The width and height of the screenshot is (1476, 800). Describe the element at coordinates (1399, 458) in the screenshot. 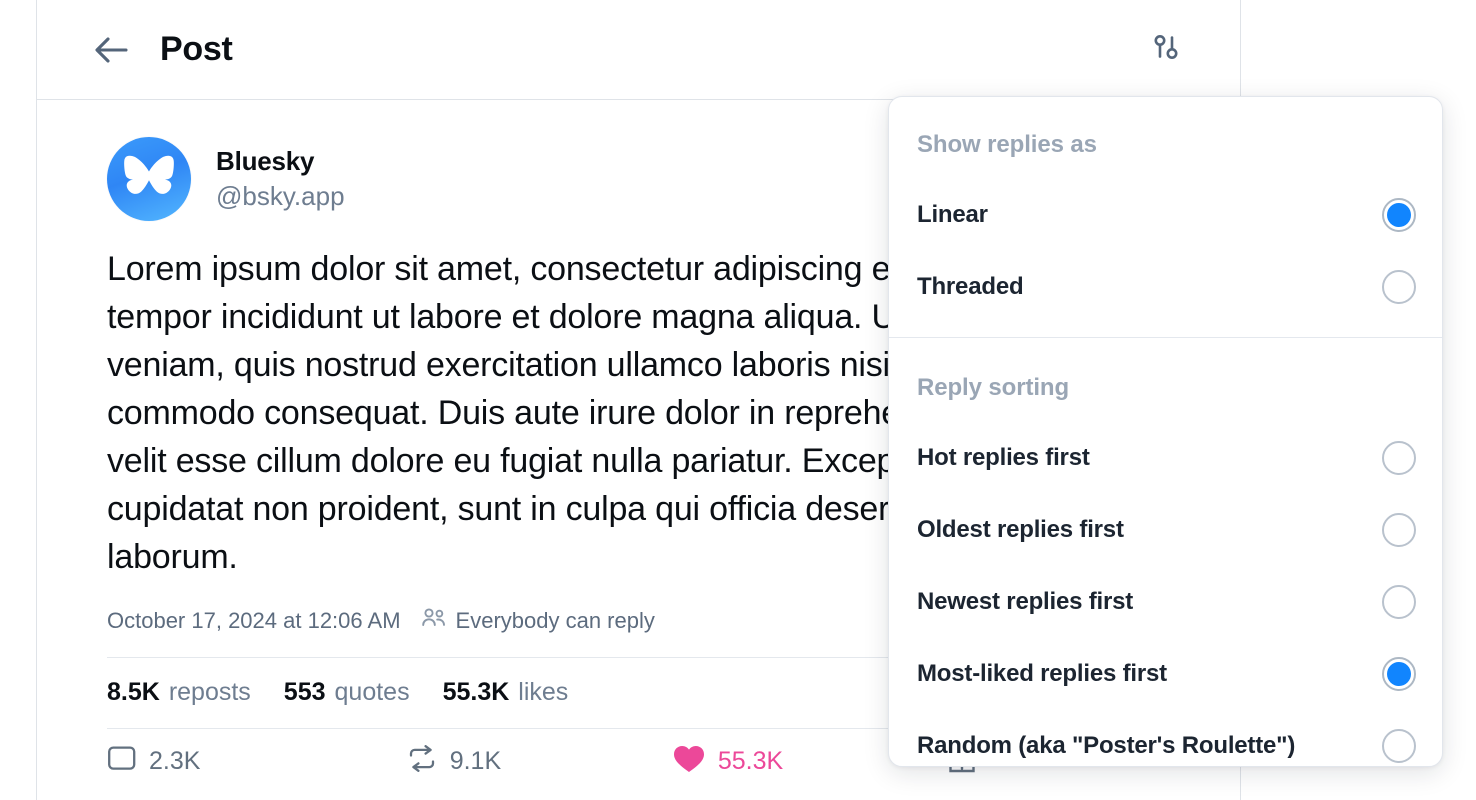

I see `radio-hot-replies-first` at that location.